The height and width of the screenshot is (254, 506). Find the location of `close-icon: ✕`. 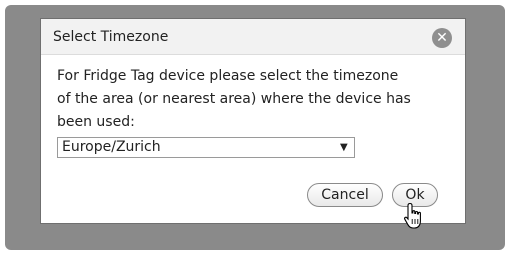

close-icon: ✕ is located at coordinates (442, 38).